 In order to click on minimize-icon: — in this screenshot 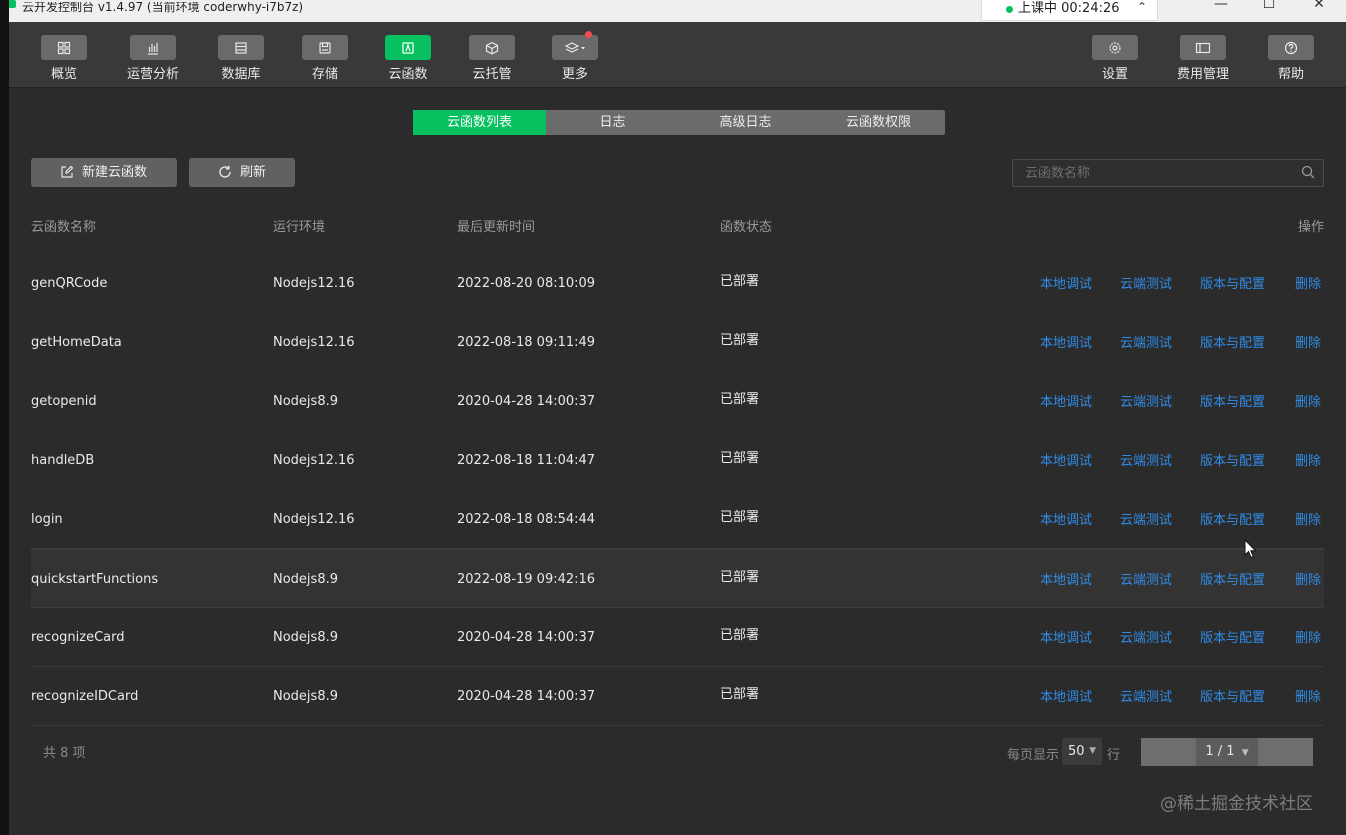, I will do `click(1221, 11)`.